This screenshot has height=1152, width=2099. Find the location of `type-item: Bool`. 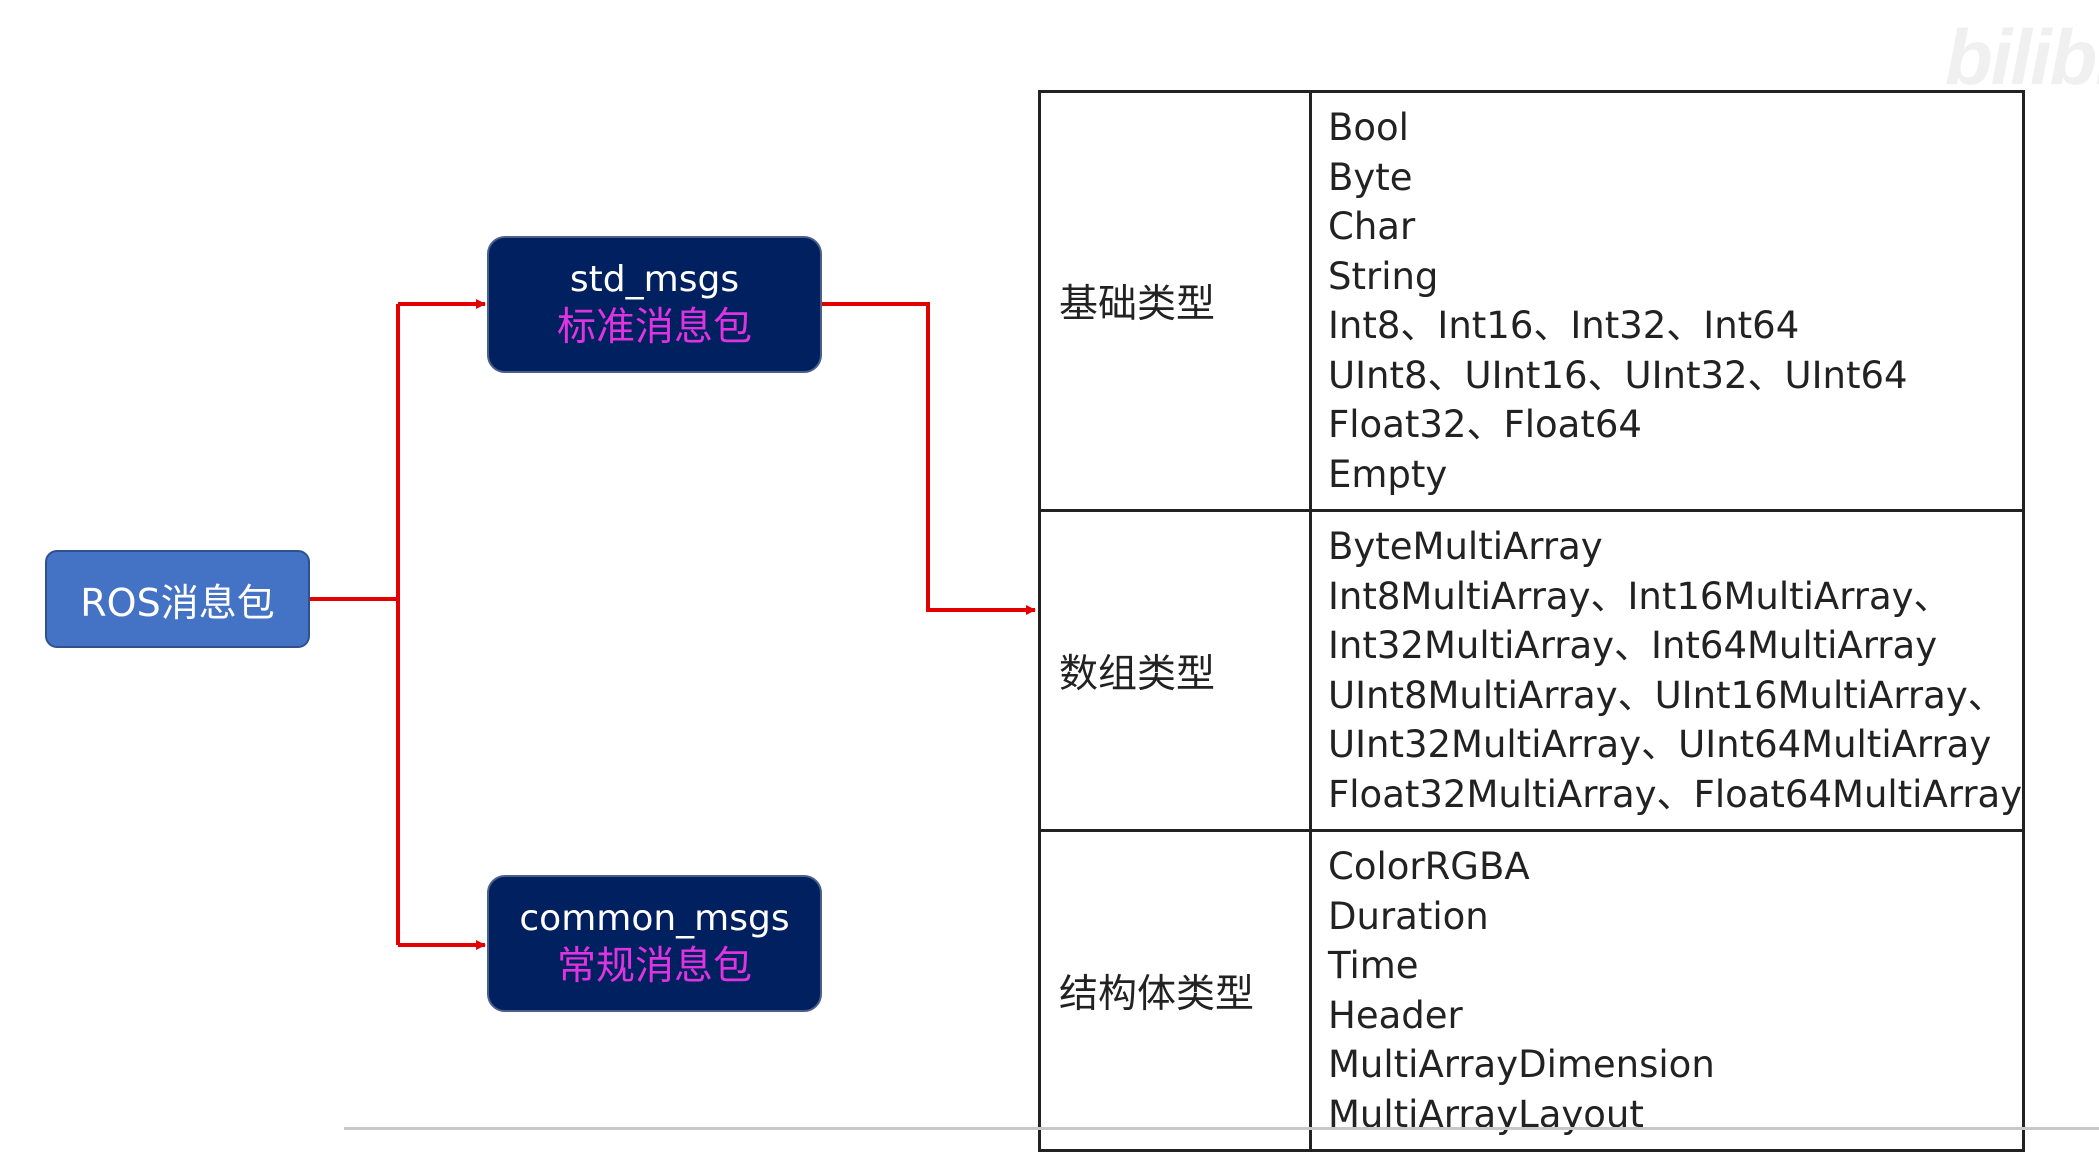

type-item: Bool is located at coordinates (1368, 127).